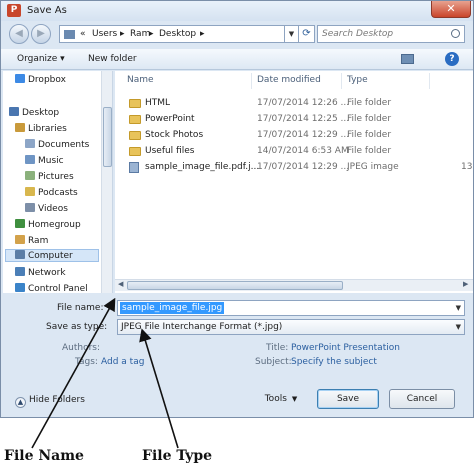 The height and width of the screenshot is (468, 474). What do you see at coordinates (48, 224) in the screenshot?
I see `nav-item-homegroup: Homegroup` at bounding box center [48, 224].